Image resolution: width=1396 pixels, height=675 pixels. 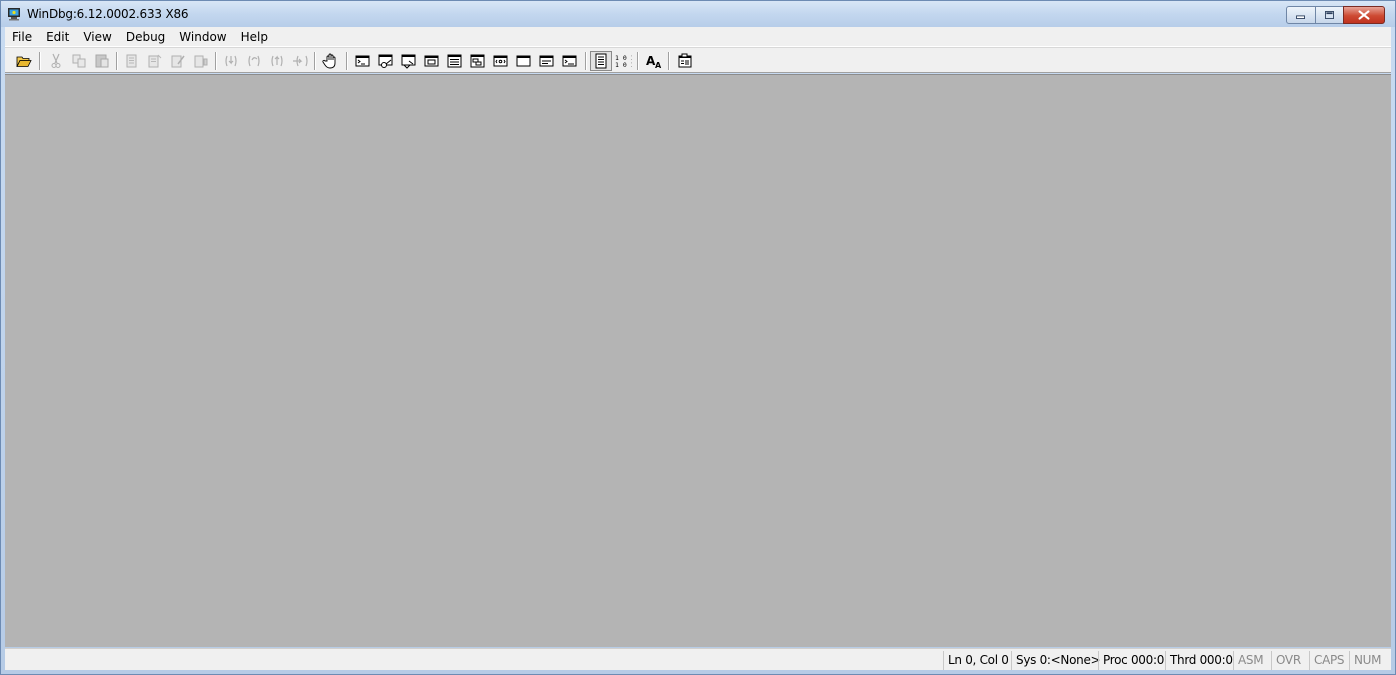 I want to click on minimize-icon, so click(x=1300, y=17).